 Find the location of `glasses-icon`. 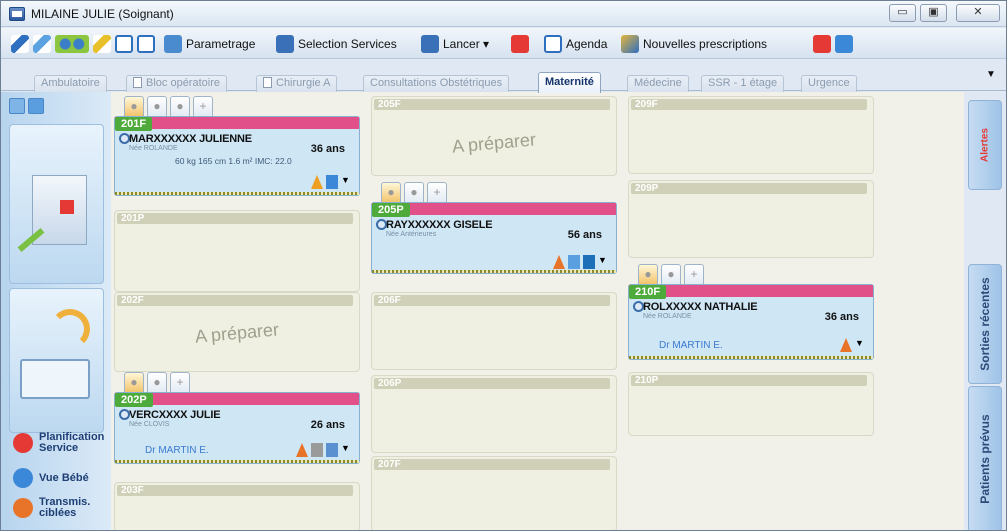

glasses-icon is located at coordinates (72, 44).